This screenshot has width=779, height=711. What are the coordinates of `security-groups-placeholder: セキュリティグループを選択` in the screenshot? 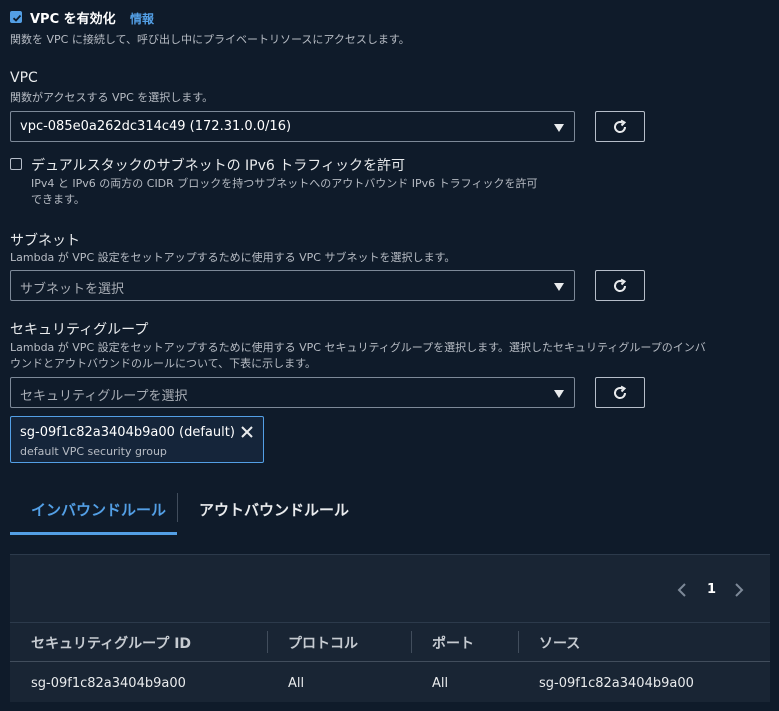 It's located at (104, 396).